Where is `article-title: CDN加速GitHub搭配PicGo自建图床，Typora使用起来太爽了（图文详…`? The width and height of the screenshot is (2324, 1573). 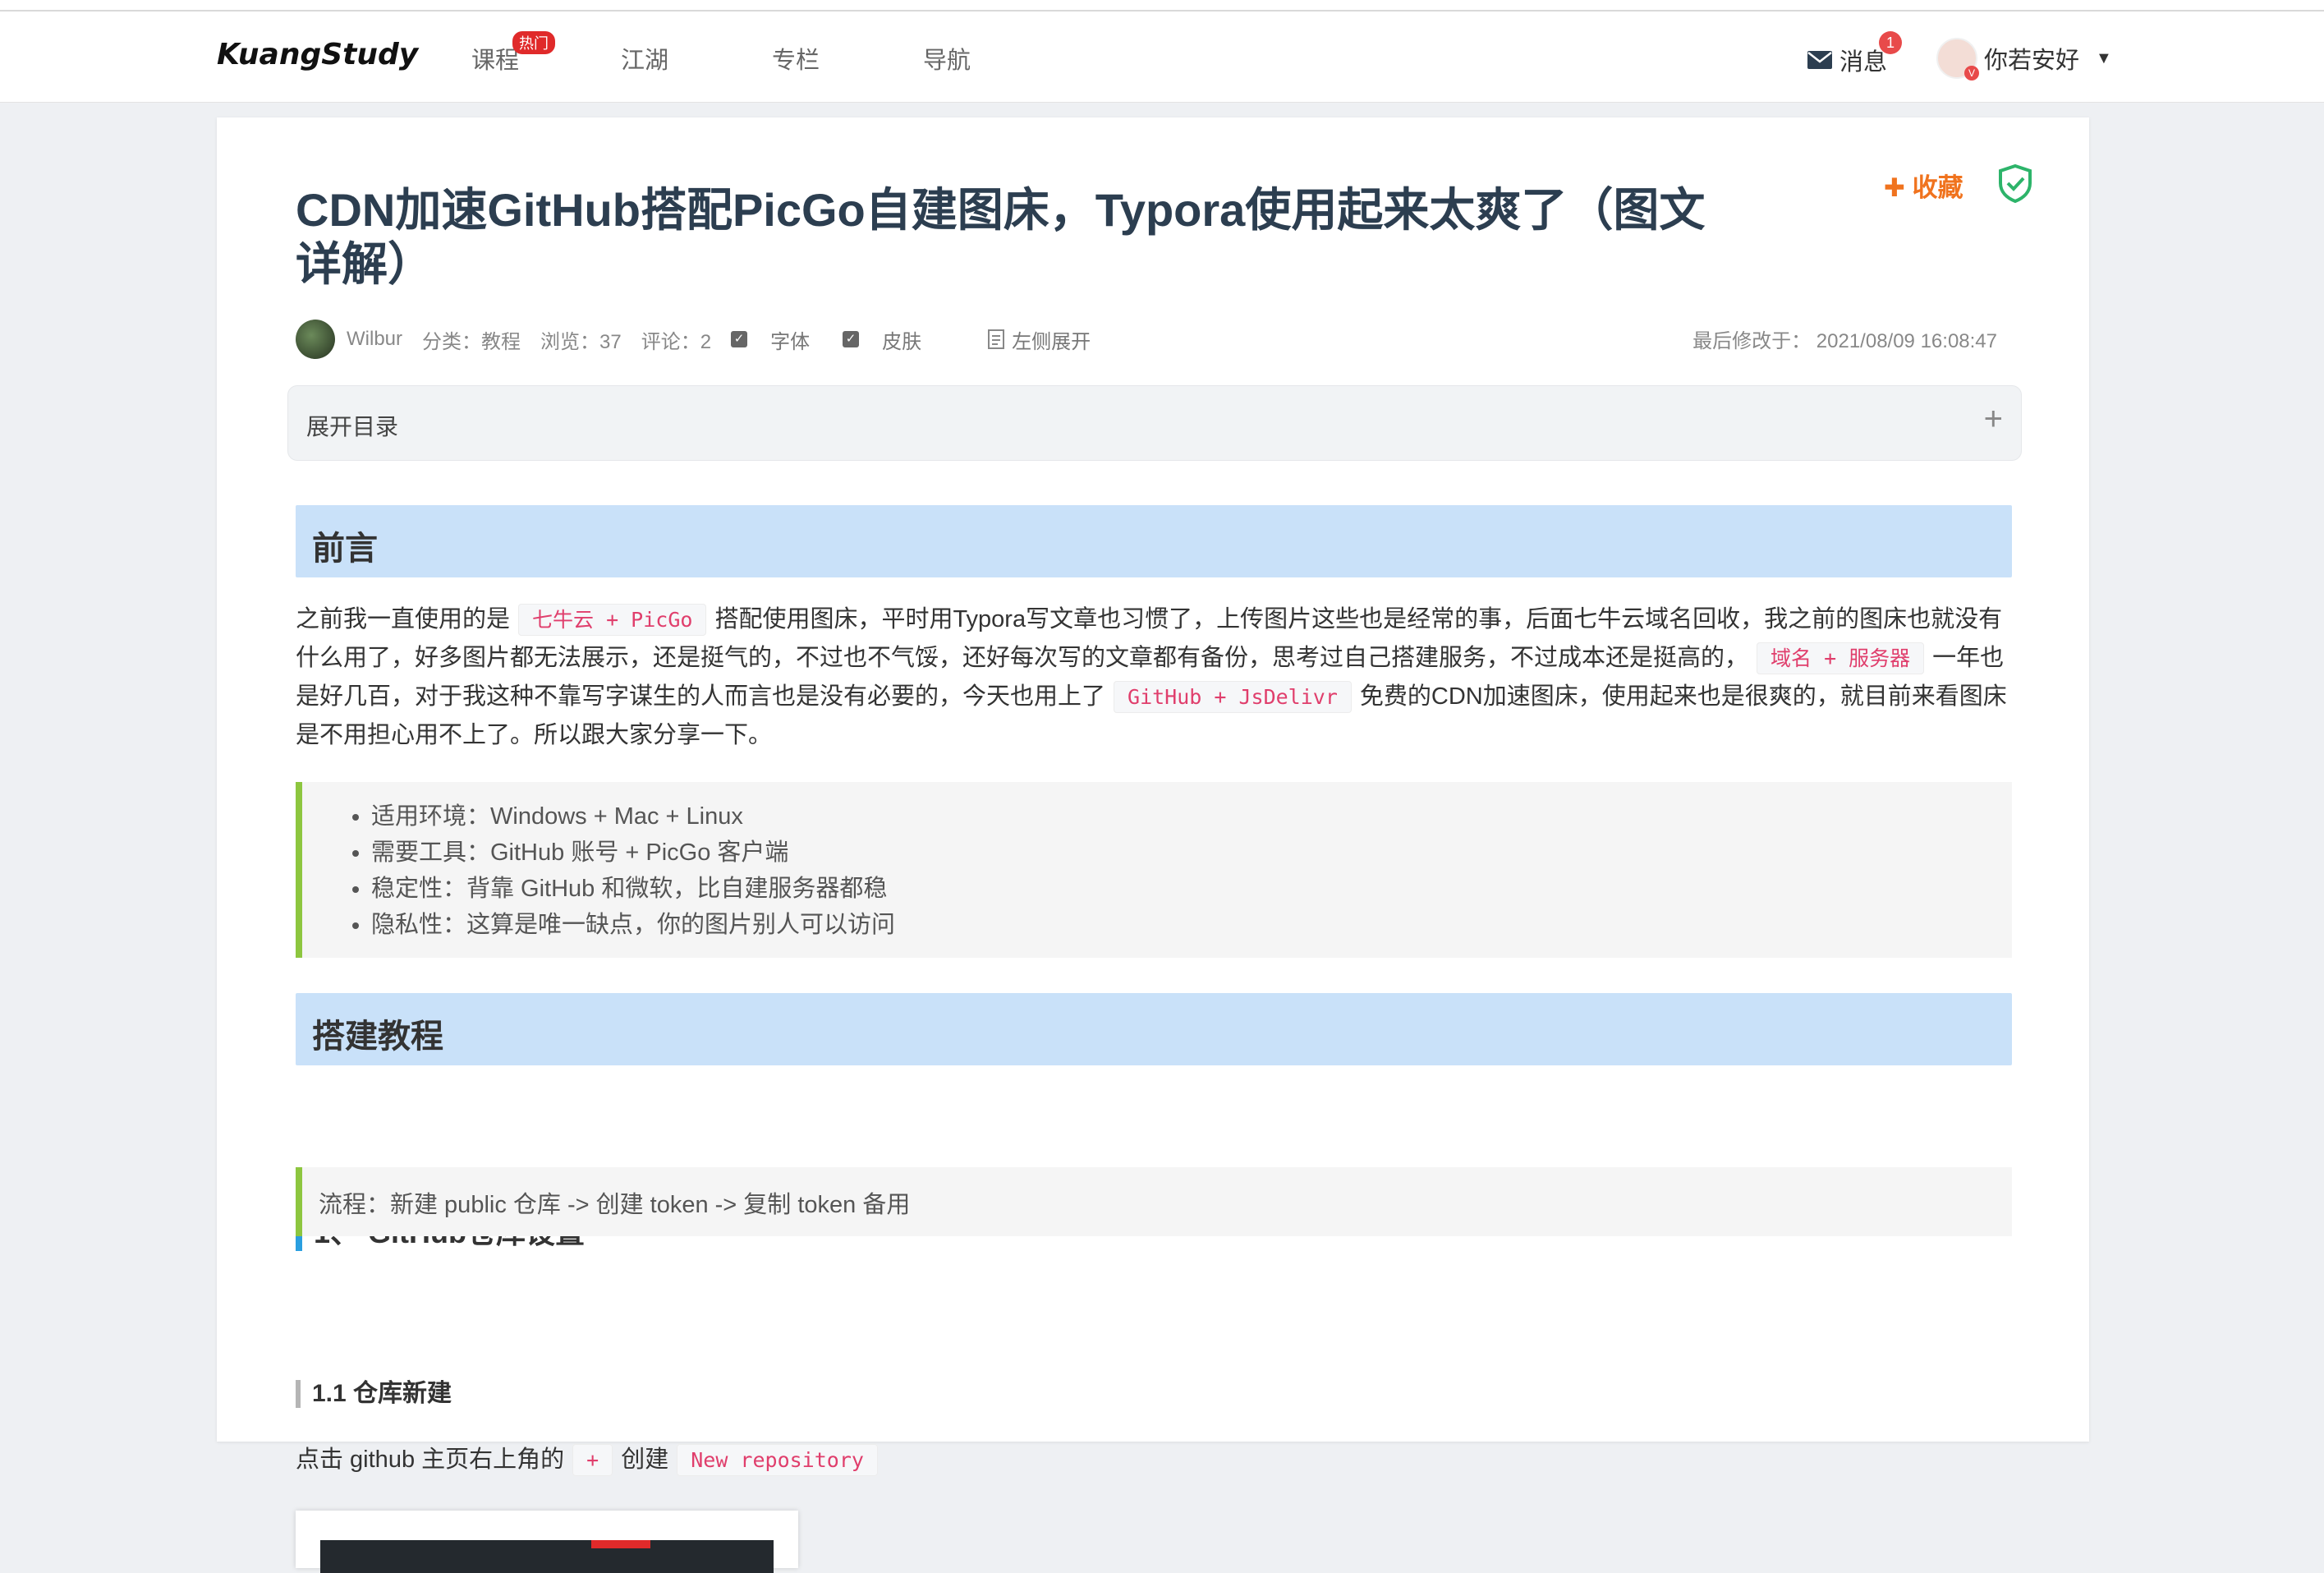
article-title: CDN加速GitHub搭配PicGo自建图床，Typora使用起来太爽了（图文详… is located at coordinates (1001, 237).